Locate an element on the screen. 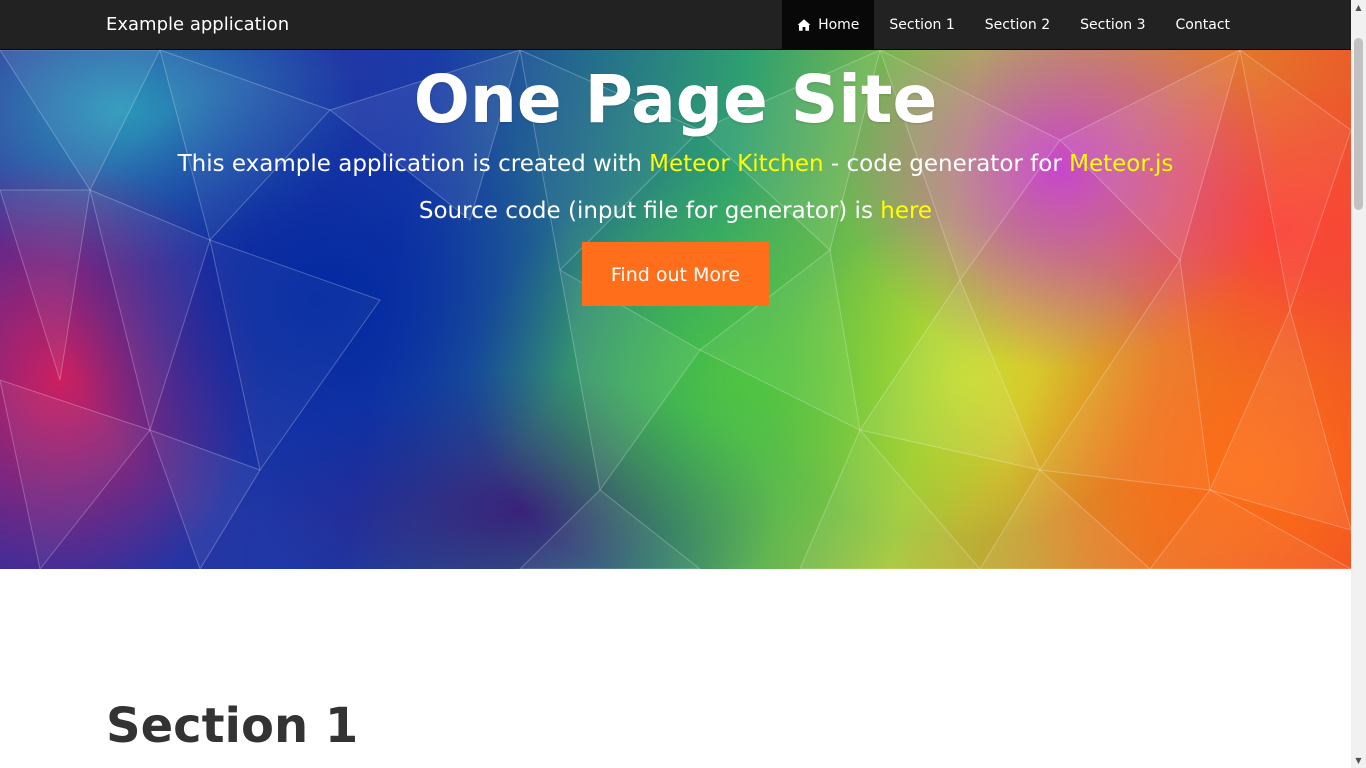 The height and width of the screenshot is (768, 1366). page-scrollbar: ▲ ▼ is located at coordinates (1358, 384).